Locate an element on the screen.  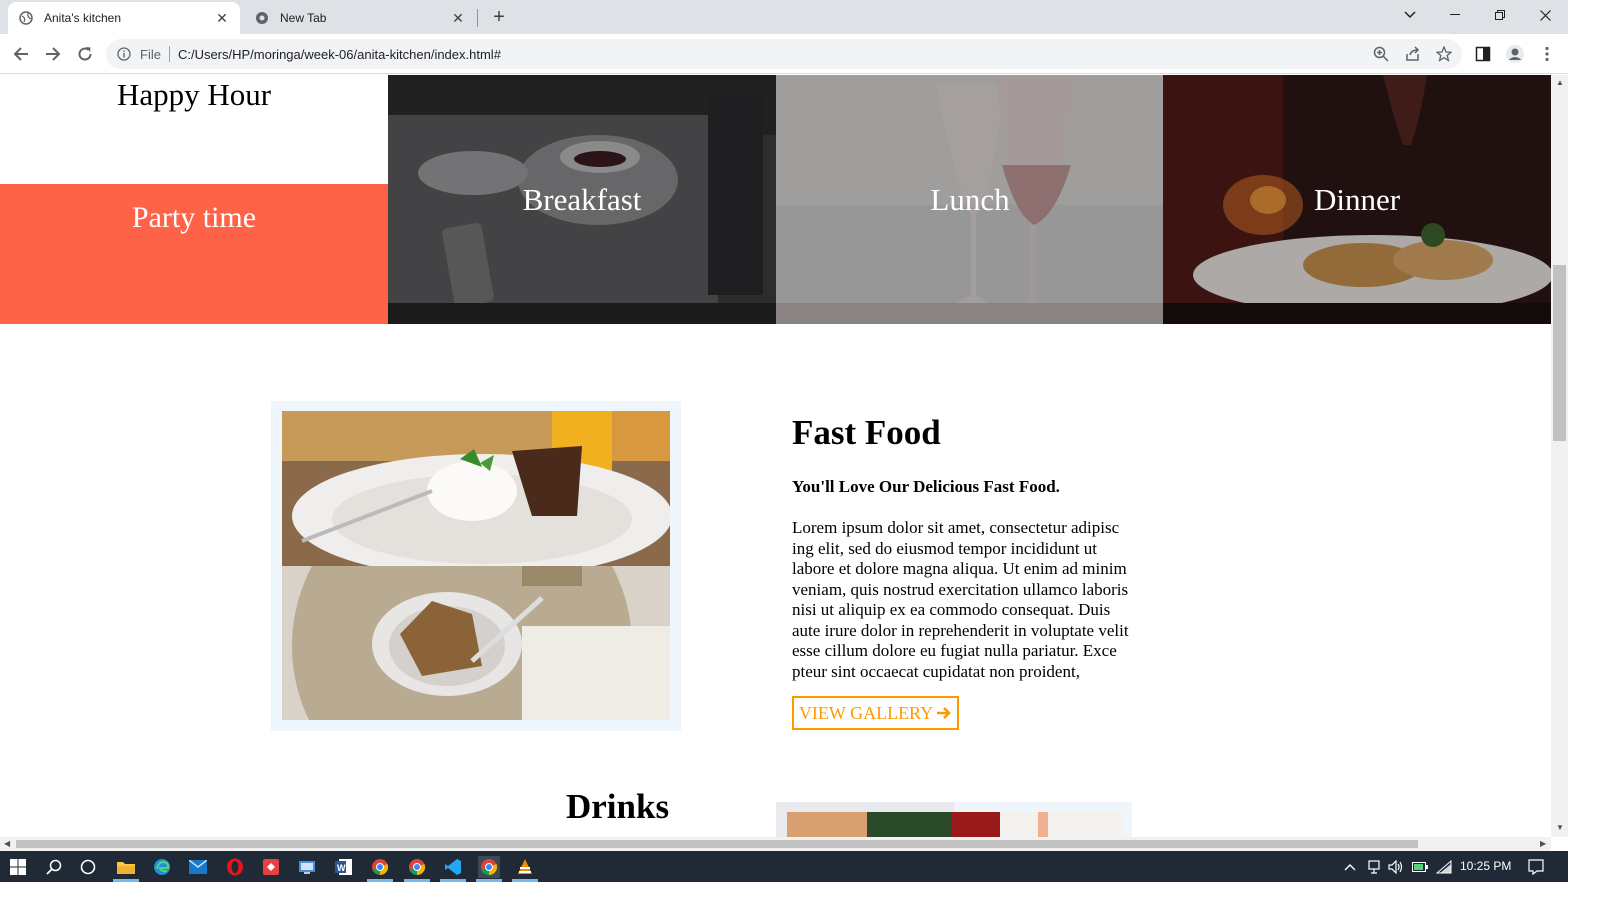
svg-text: W is located at coordinates (341, 868).